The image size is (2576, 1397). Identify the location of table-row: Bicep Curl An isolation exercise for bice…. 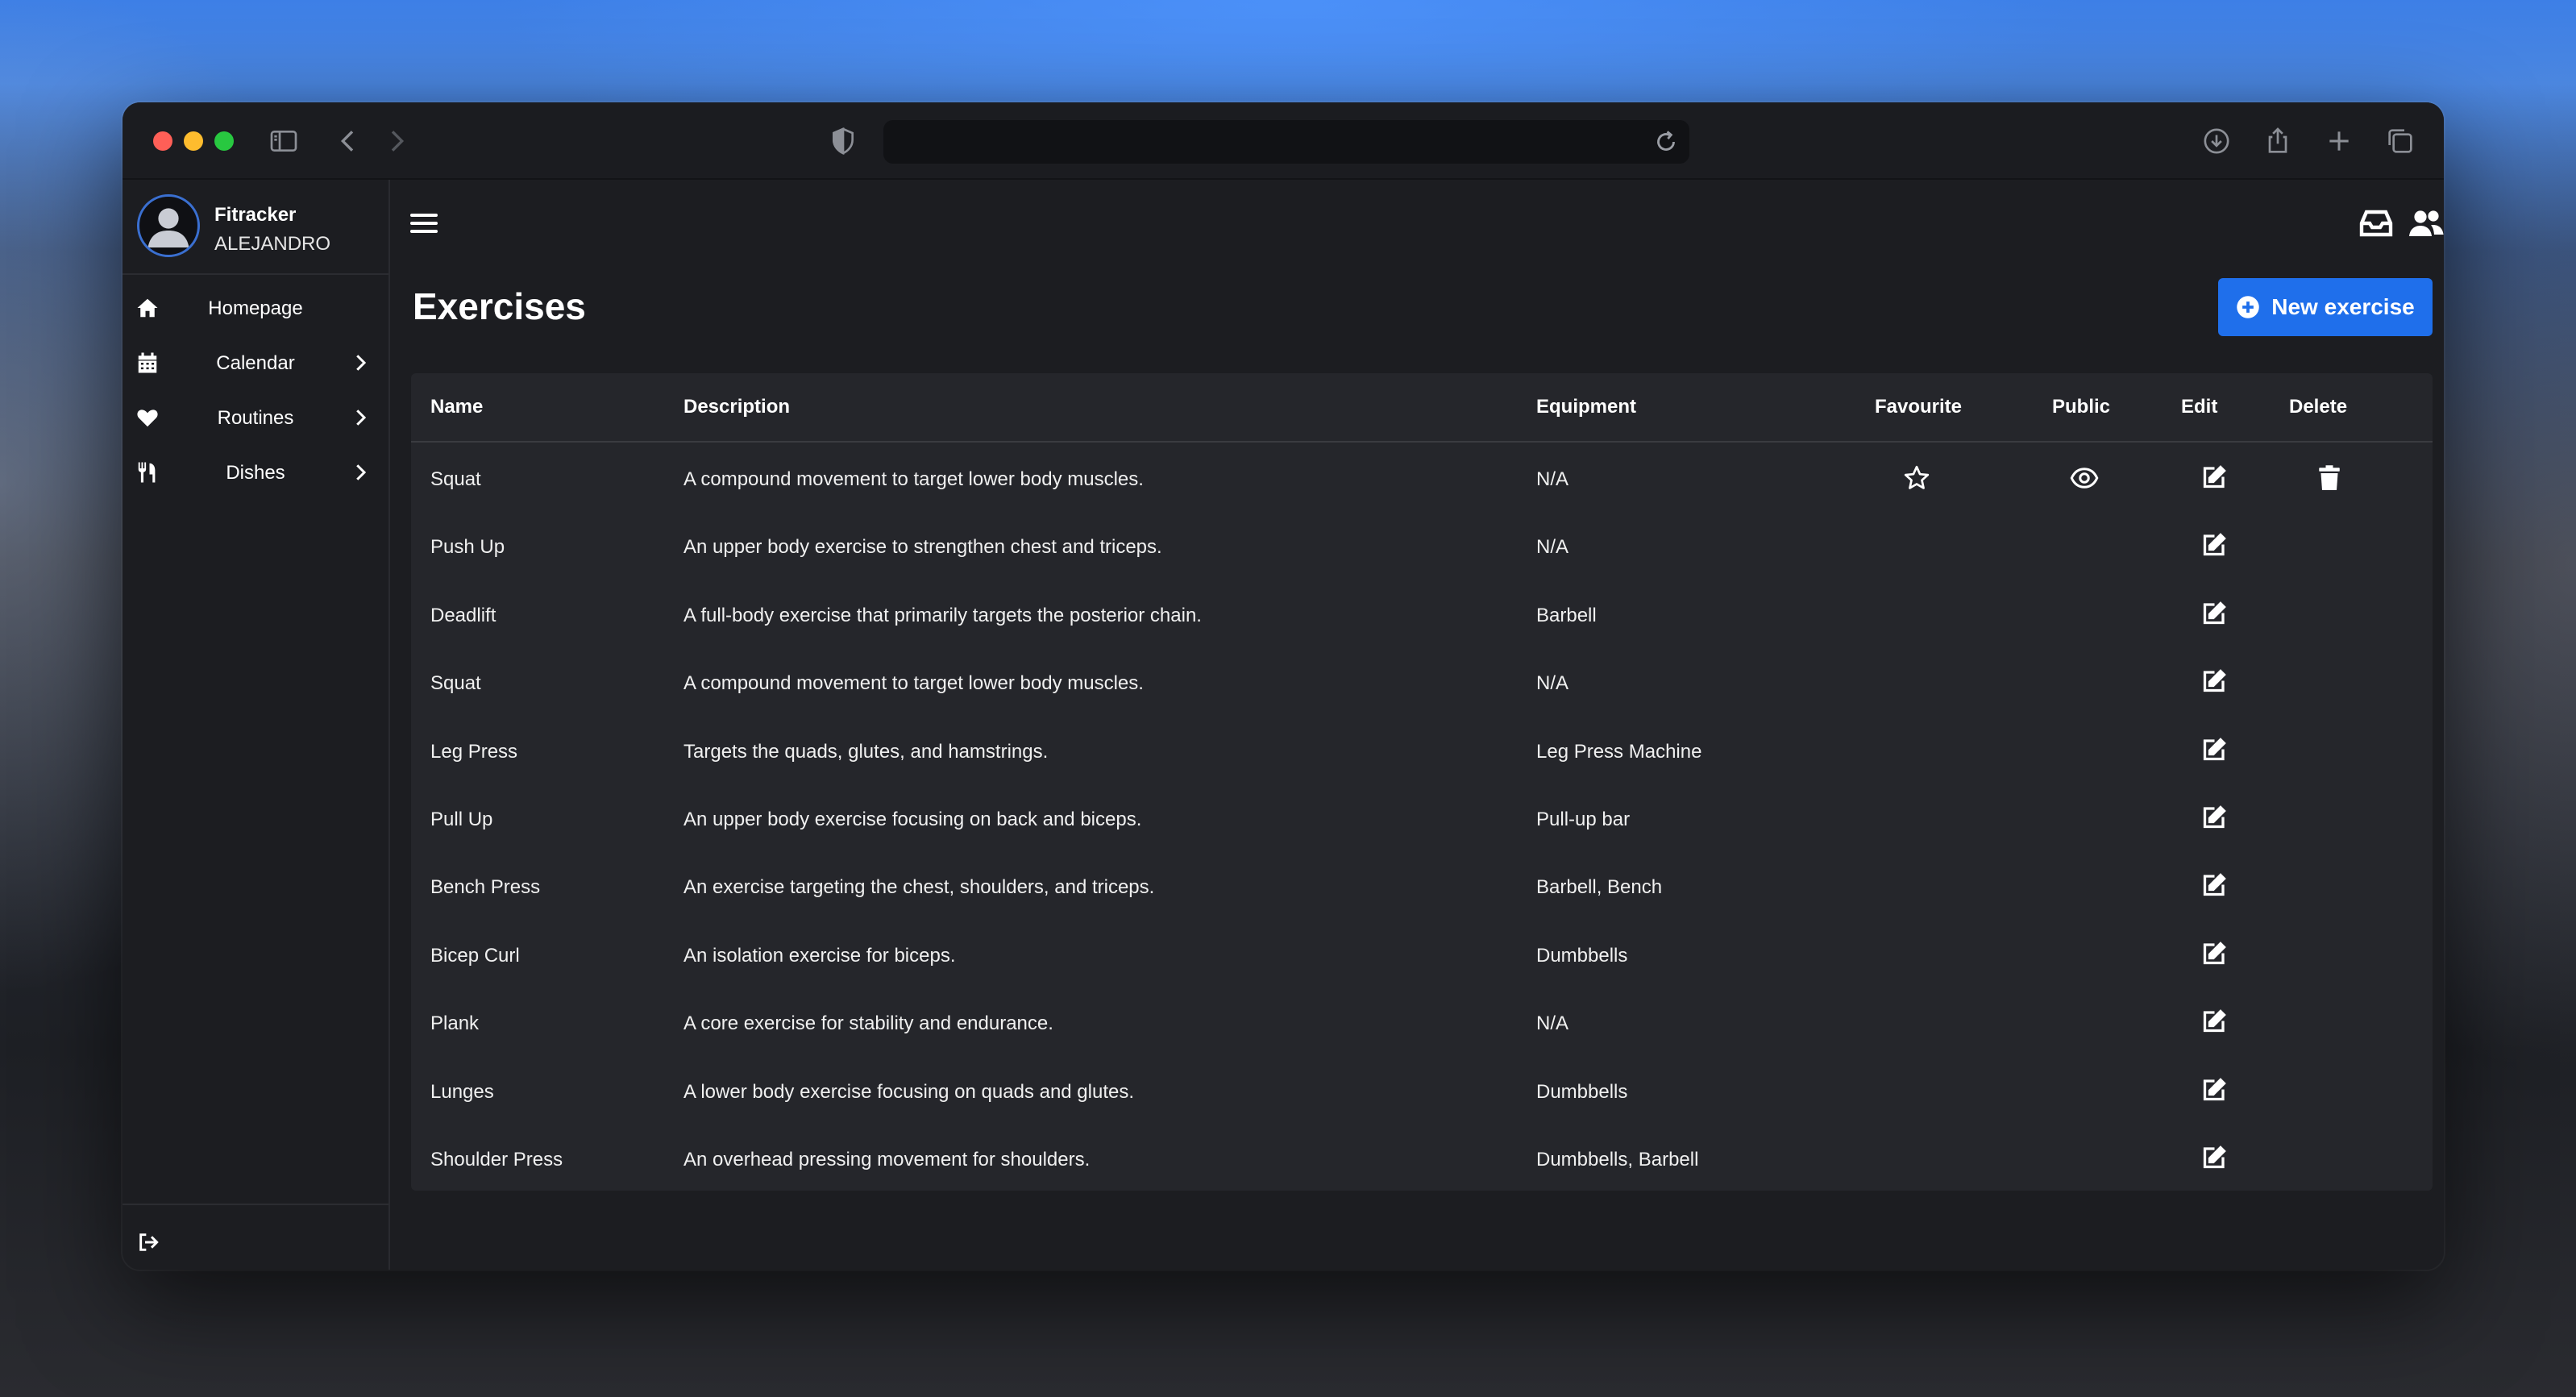
(1422, 955).